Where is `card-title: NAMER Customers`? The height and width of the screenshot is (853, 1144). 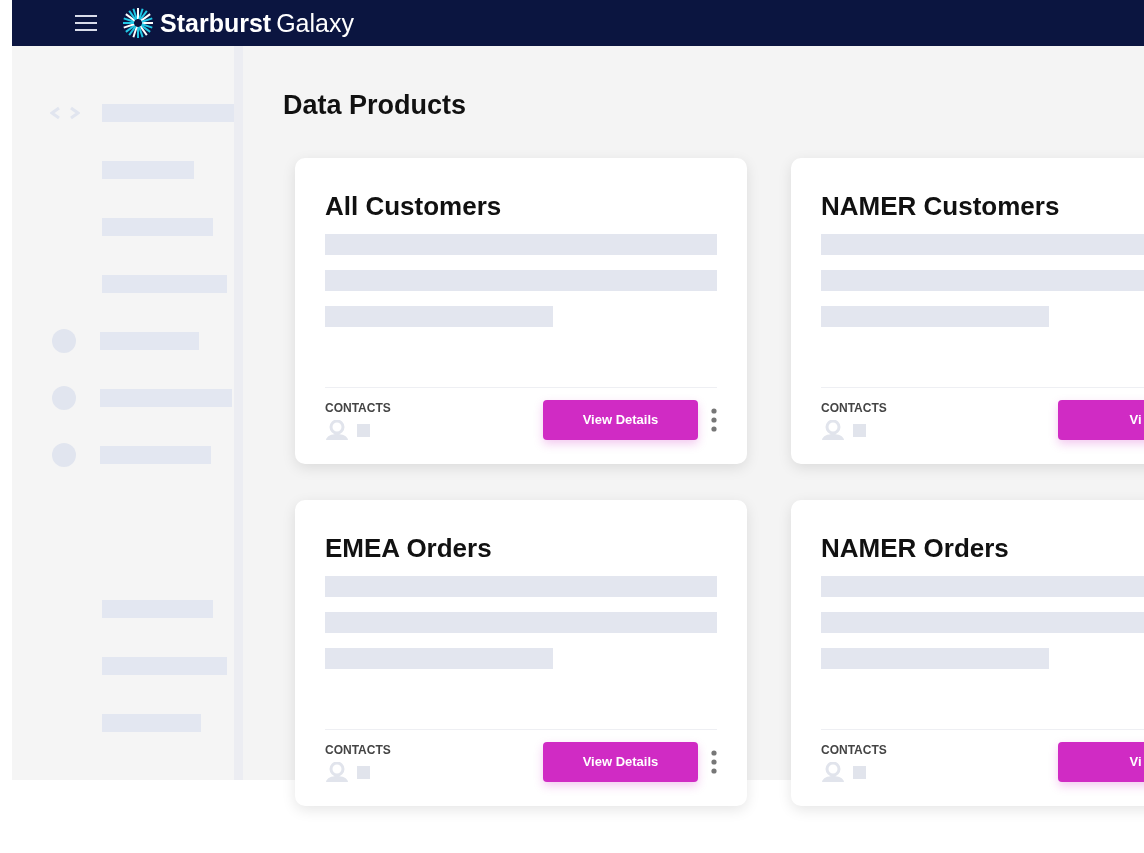 card-title: NAMER Customers is located at coordinates (941, 206).